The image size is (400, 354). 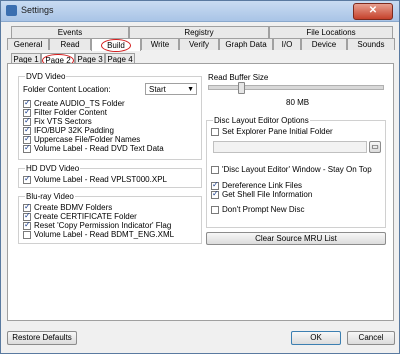 I want to click on create-audio-ts-option: Create AUDIO_TS Folder, so click(x=74, y=103).